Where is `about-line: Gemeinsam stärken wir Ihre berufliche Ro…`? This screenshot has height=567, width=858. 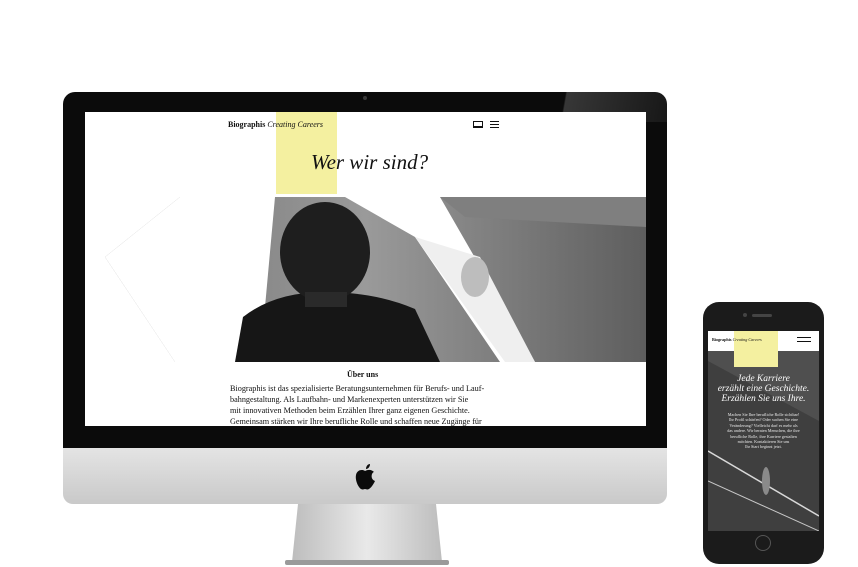
about-line: Gemeinsam stärken wir Ihre berufliche Ro… is located at coordinates (356, 421).